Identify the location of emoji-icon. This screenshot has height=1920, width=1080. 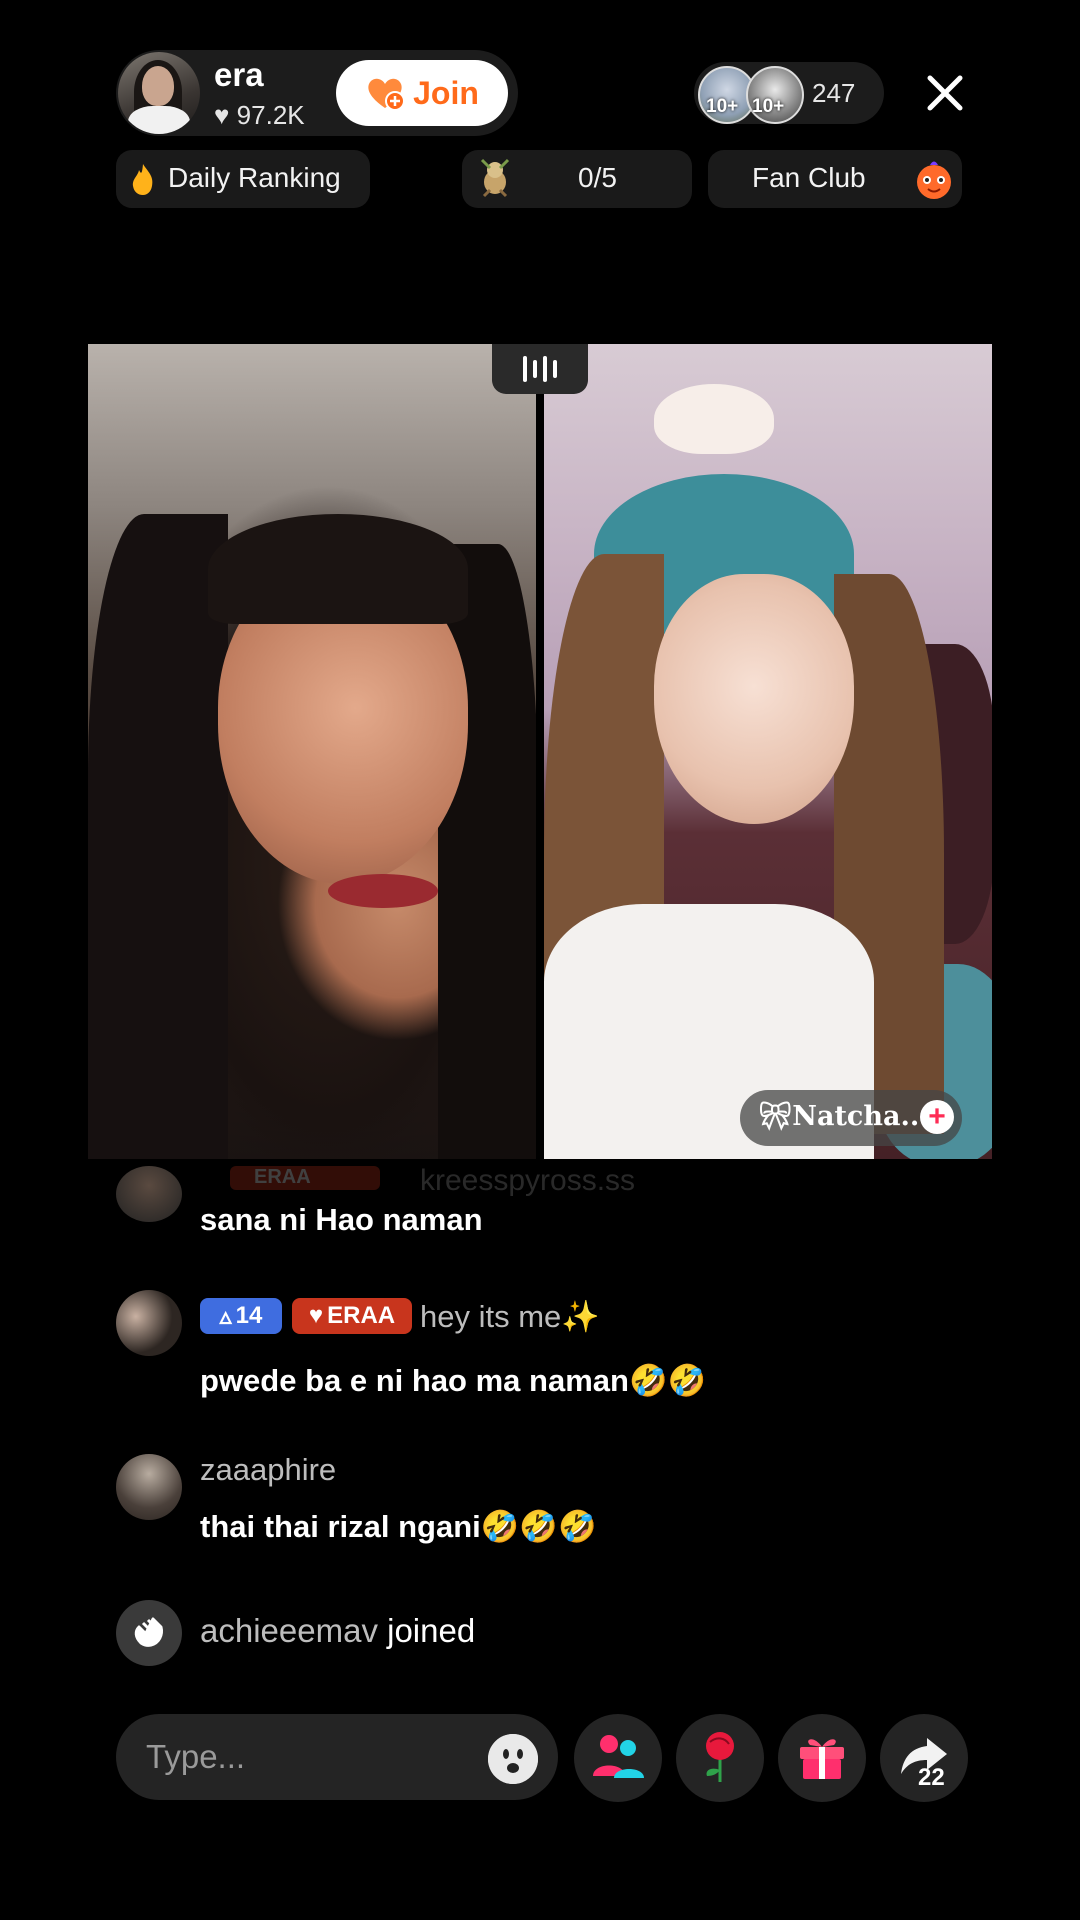
(513, 1759).